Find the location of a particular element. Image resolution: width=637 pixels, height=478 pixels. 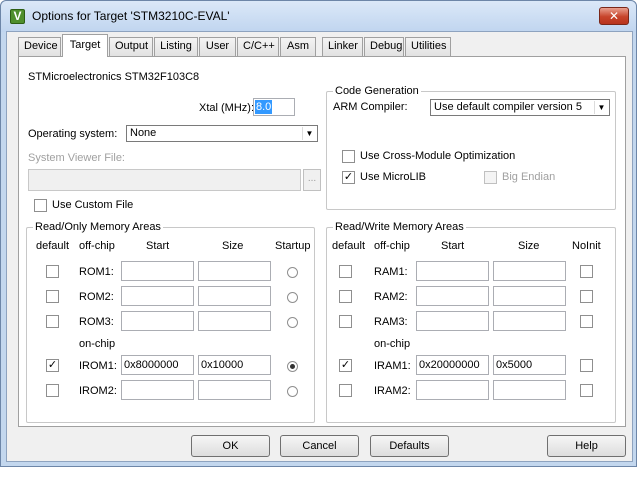

cancel-button: Cancel is located at coordinates (319, 446).